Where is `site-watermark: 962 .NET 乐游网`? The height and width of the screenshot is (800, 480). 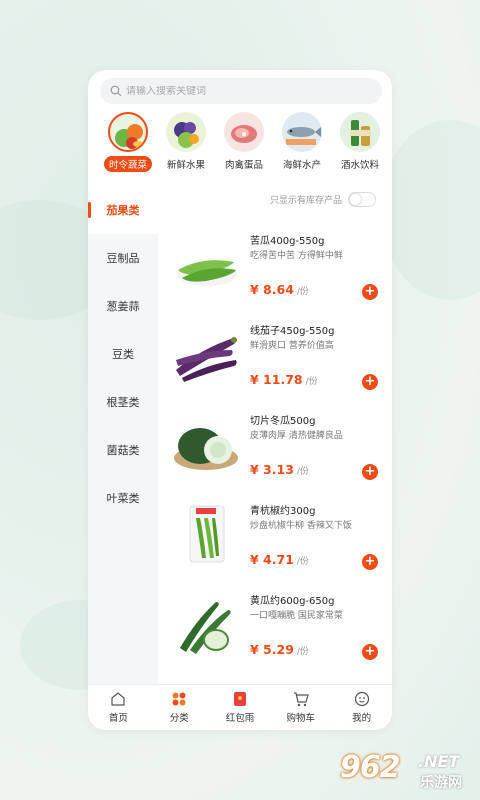
site-watermark: 962 .NET 乐游网 is located at coordinates (407, 772).